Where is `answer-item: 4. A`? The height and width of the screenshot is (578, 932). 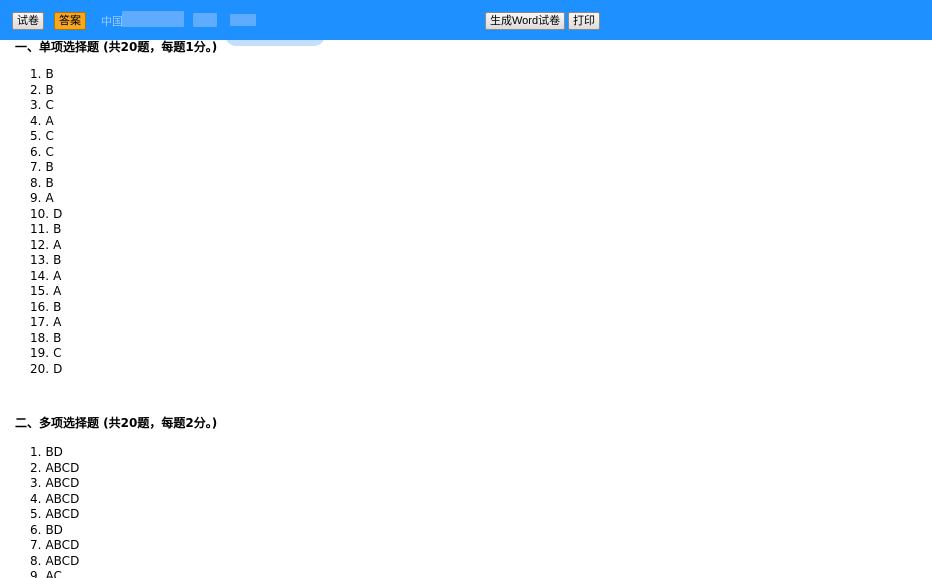 answer-item: 4. A is located at coordinates (46, 122).